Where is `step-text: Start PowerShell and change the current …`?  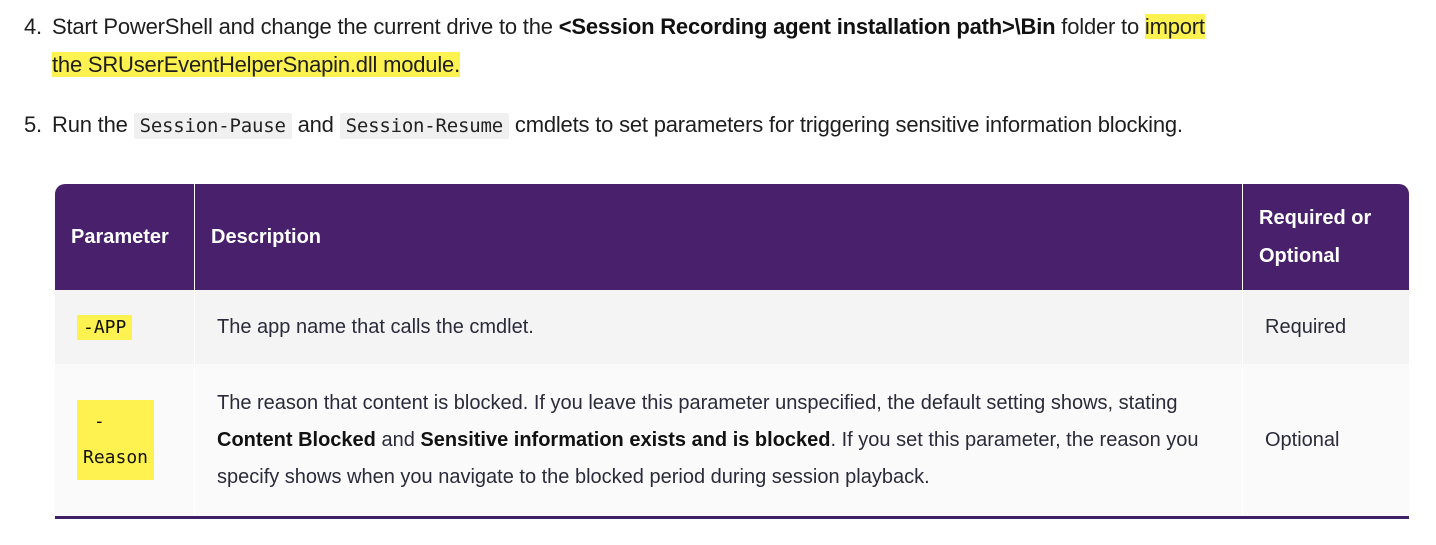
step-text: Start PowerShell and change the current … is located at coordinates (305, 26).